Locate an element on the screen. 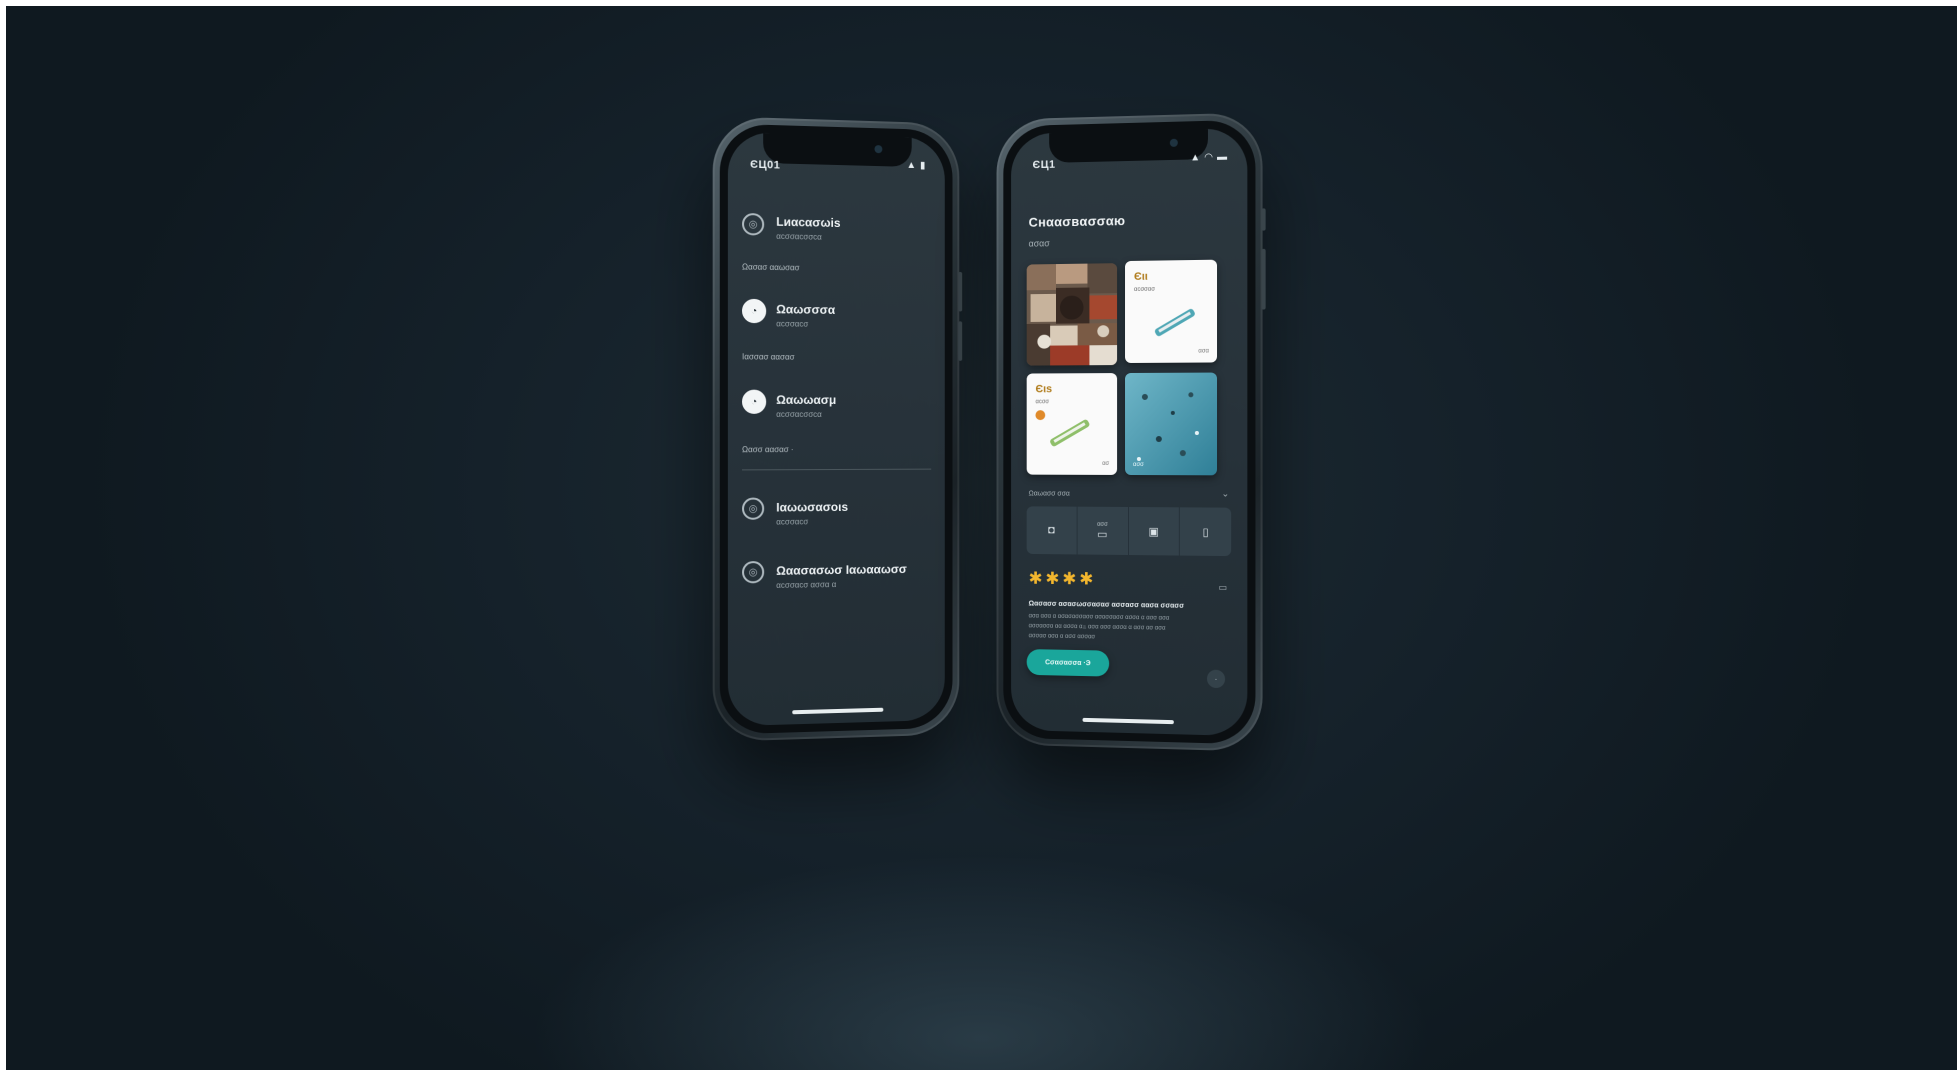  section-label: Ωαωασσ σσα is located at coordinates (1049, 494).